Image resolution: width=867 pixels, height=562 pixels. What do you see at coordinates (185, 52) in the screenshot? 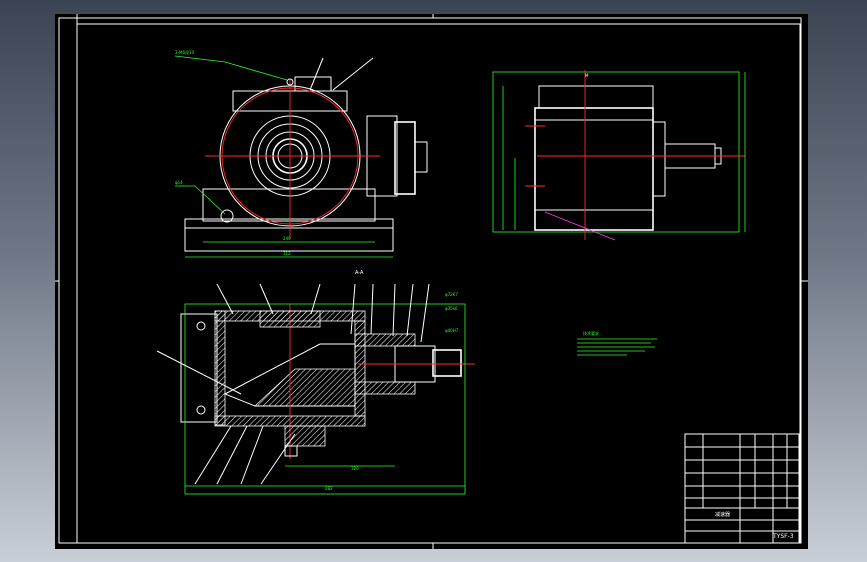
I see `svg-text: 3-M6深10` at bounding box center [185, 52].